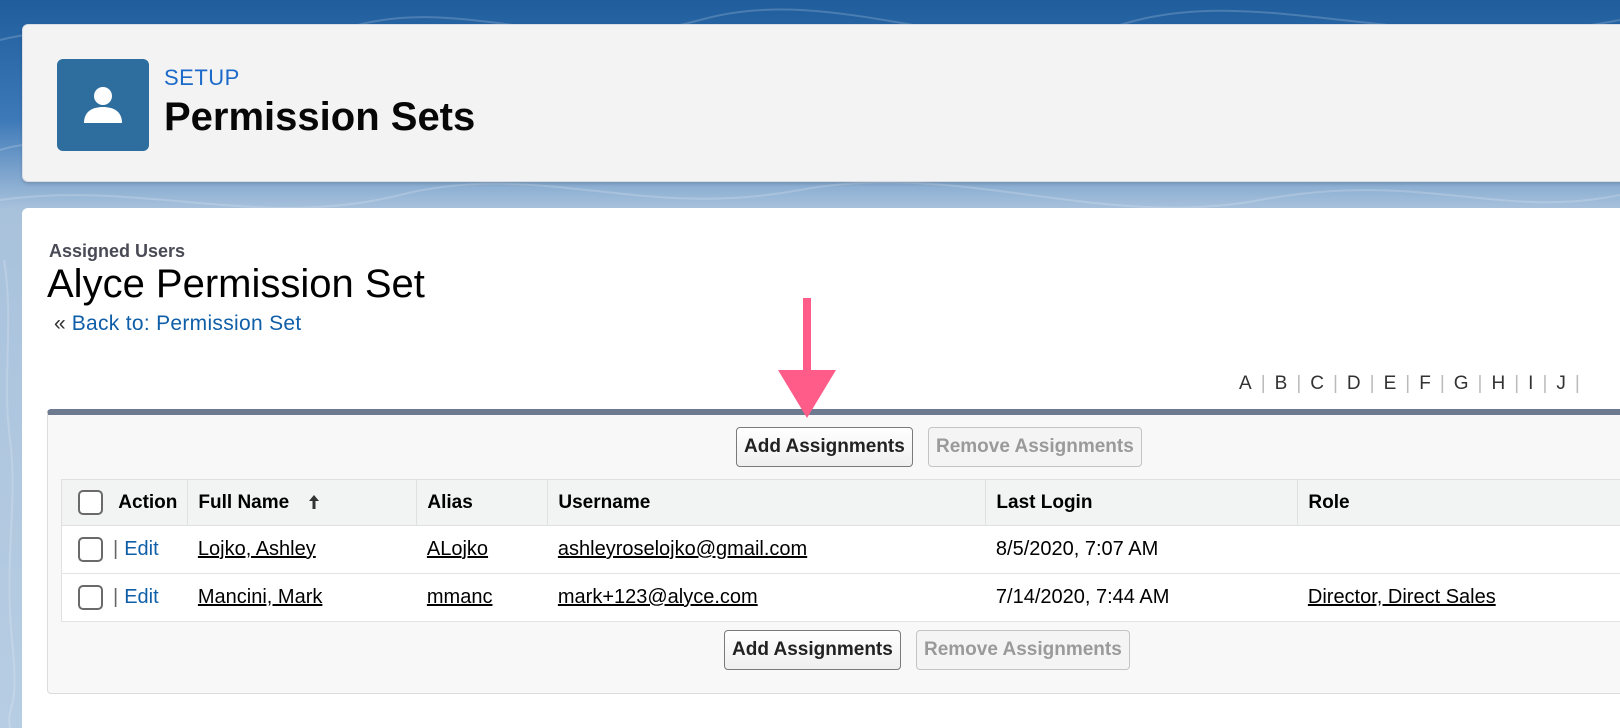 This screenshot has height=728, width=1620. I want to click on alpha-filter-c: C, so click(1317, 384).